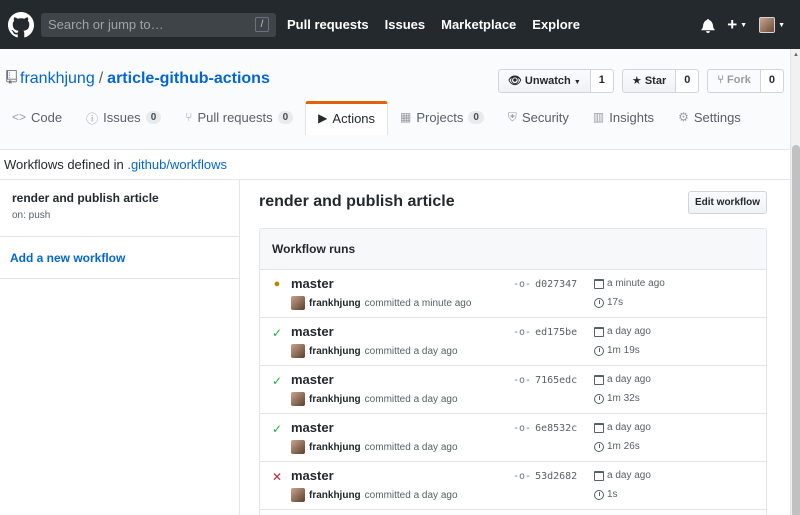 Image resolution: width=800 pixels, height=515 pixels. What do you see at coordinates (636, 81) in the screenshot?
I see `star-icon: ★` at bounding box center [636, 81].